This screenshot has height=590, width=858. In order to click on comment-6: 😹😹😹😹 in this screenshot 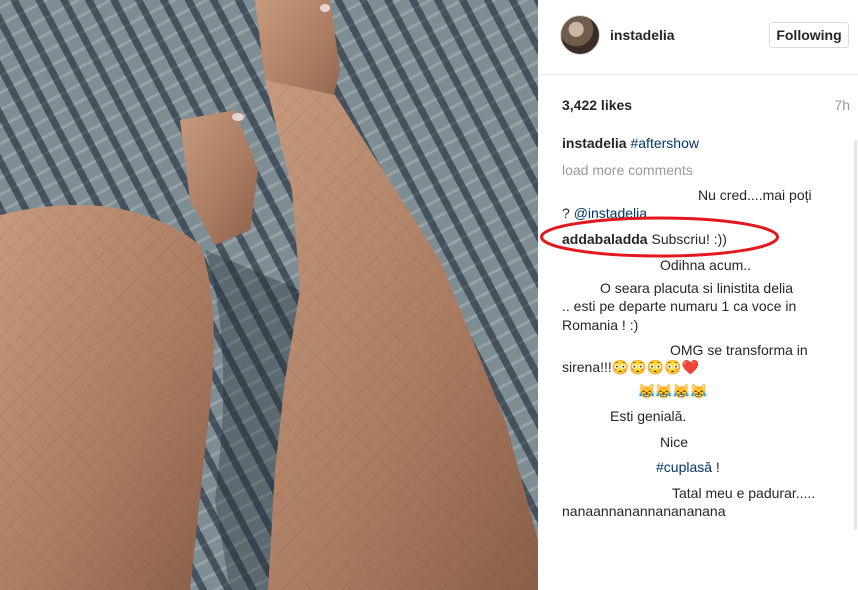, I will do `click(673, 391)`.